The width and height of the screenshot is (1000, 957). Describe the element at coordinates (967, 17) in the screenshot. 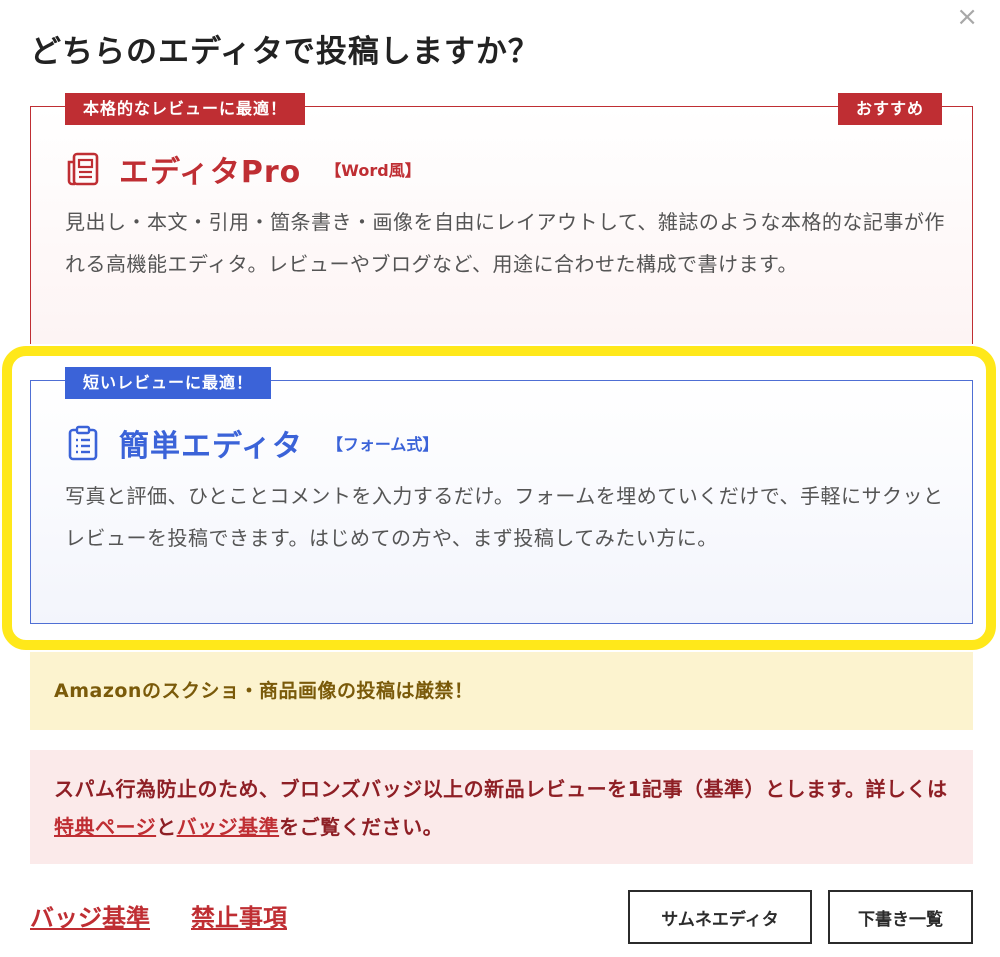

I see `close-button: ×` at that location.